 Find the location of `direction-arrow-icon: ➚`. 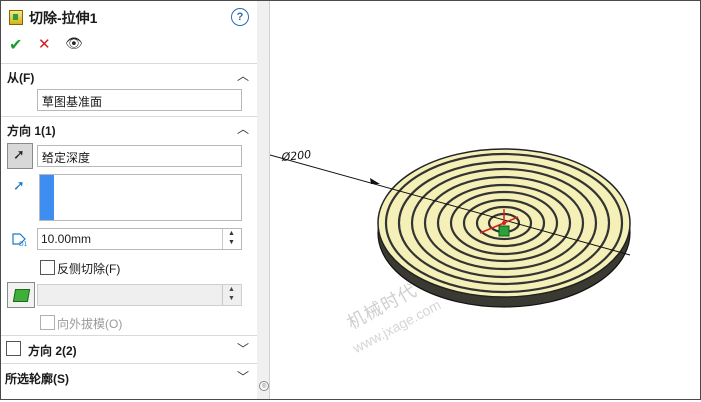

direction-arrow-icon: ➚ is located at coordinates (19, 185).